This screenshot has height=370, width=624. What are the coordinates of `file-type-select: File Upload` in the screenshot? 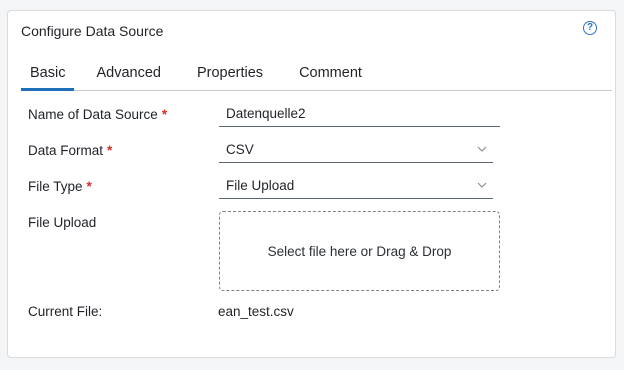 It's located at (356, 187).